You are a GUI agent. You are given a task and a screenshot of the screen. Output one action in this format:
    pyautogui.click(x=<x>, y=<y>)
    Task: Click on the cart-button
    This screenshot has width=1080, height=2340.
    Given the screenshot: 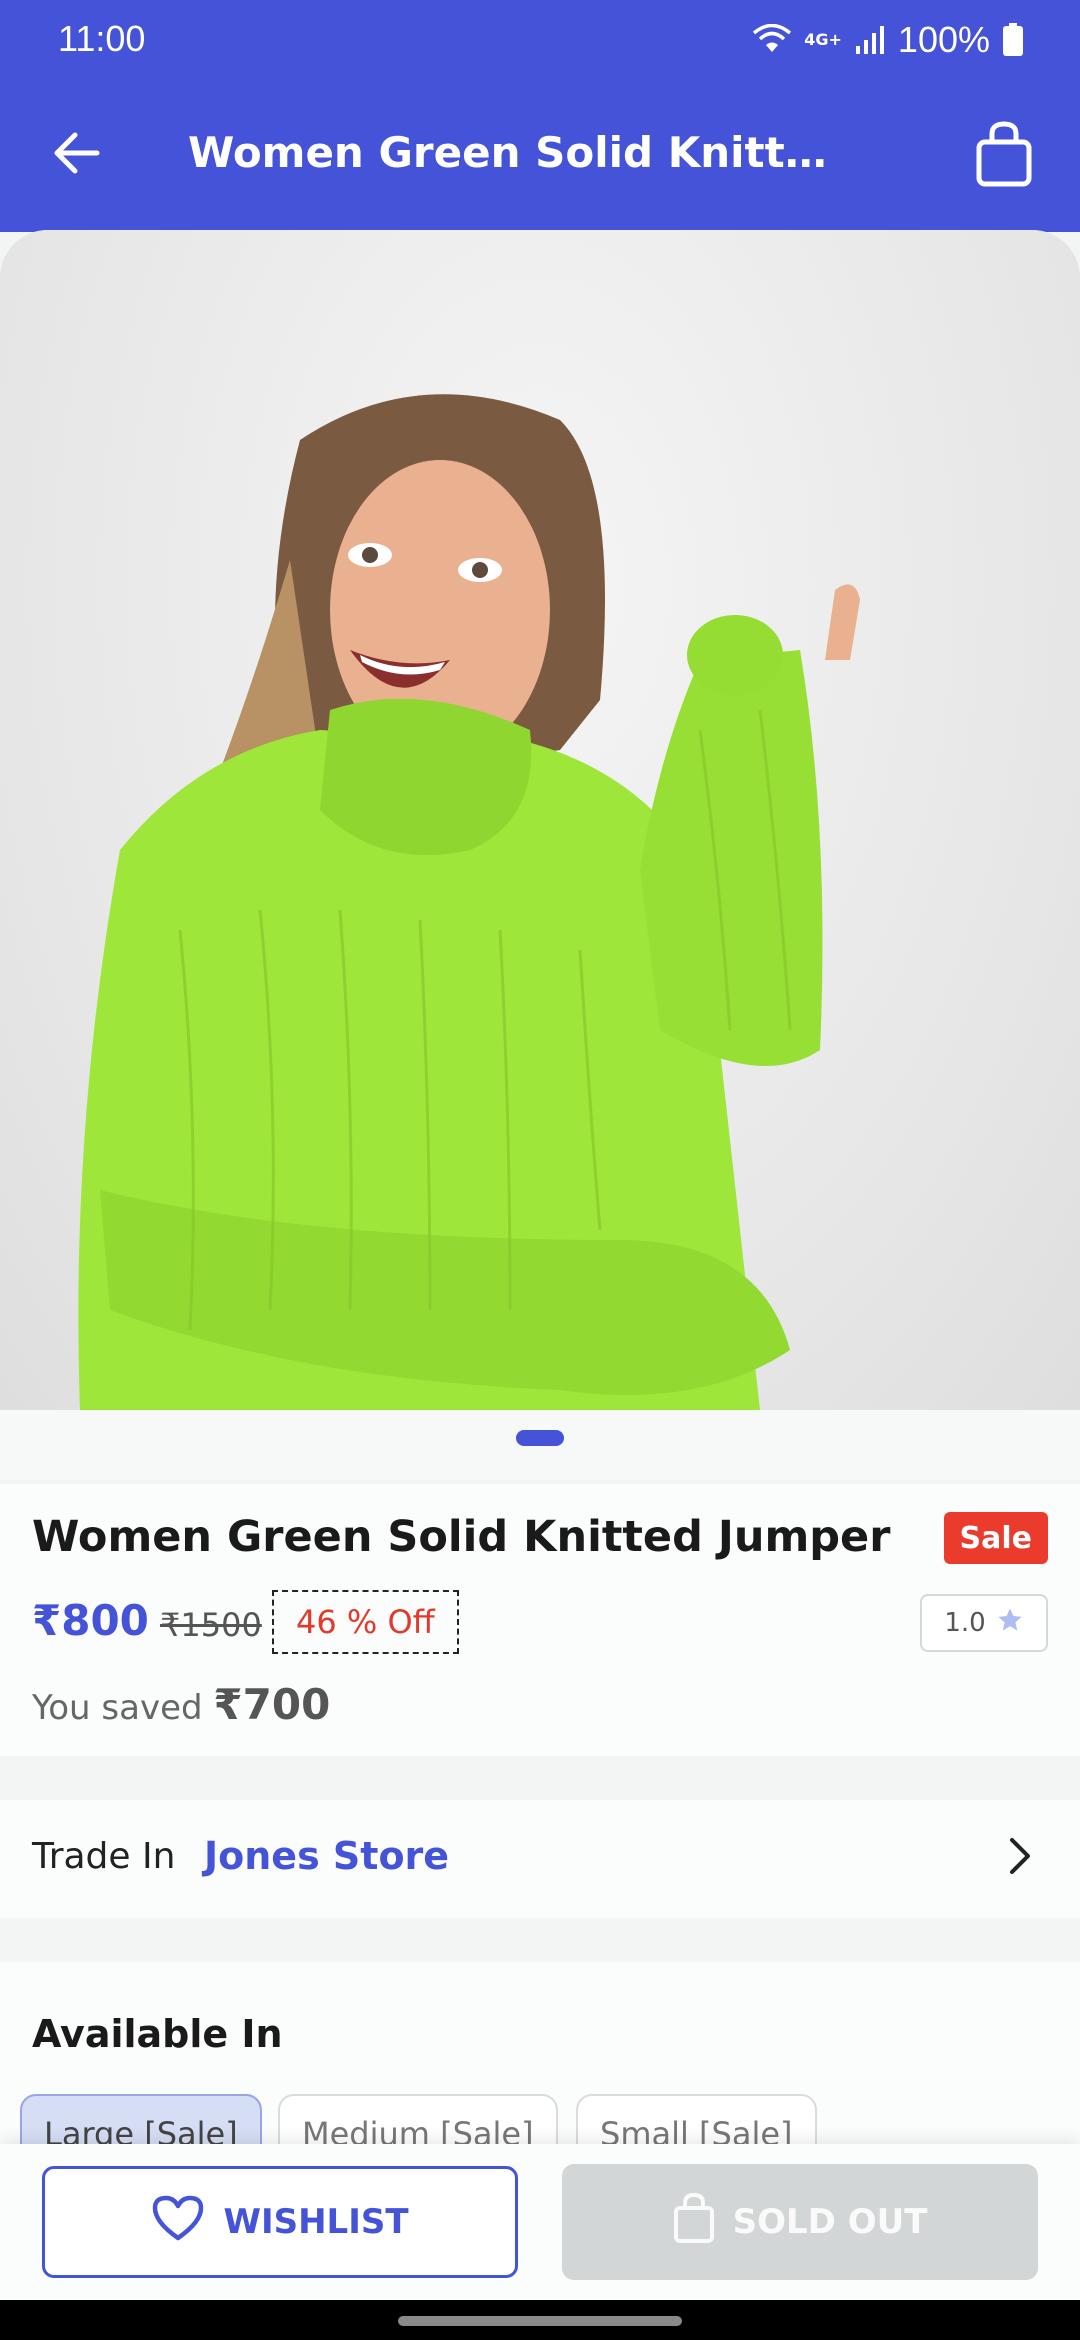 What is the action you would take?
    pyautogui.click(x=1004, y=156)
    